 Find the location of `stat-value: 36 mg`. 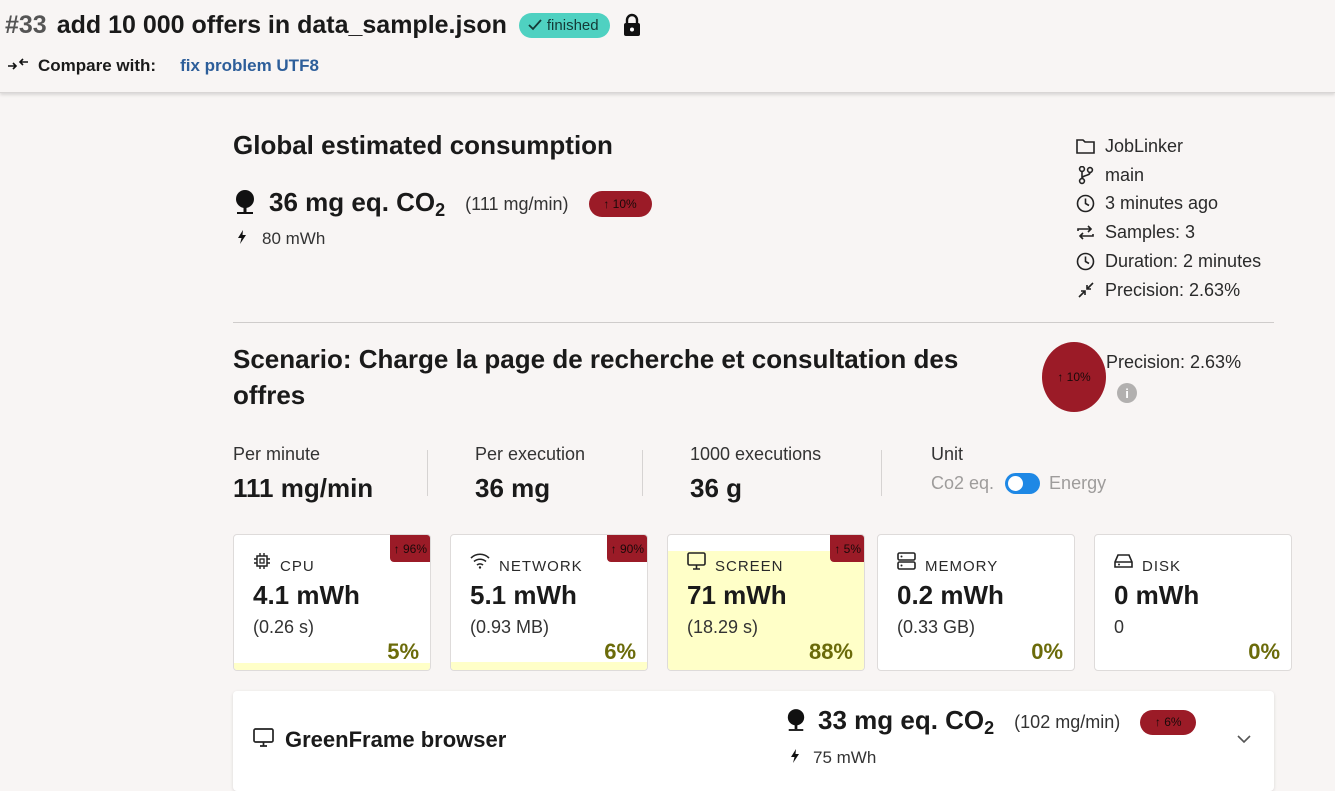

stat-value: 36 mg is located at coordinates (513, 488).